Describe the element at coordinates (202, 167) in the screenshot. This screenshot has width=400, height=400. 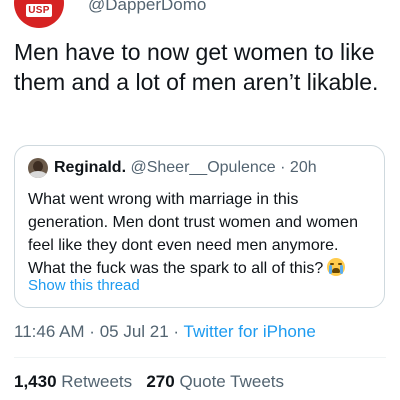
I see `quoted-author-handle: @Sheer__Opulence` at that location.